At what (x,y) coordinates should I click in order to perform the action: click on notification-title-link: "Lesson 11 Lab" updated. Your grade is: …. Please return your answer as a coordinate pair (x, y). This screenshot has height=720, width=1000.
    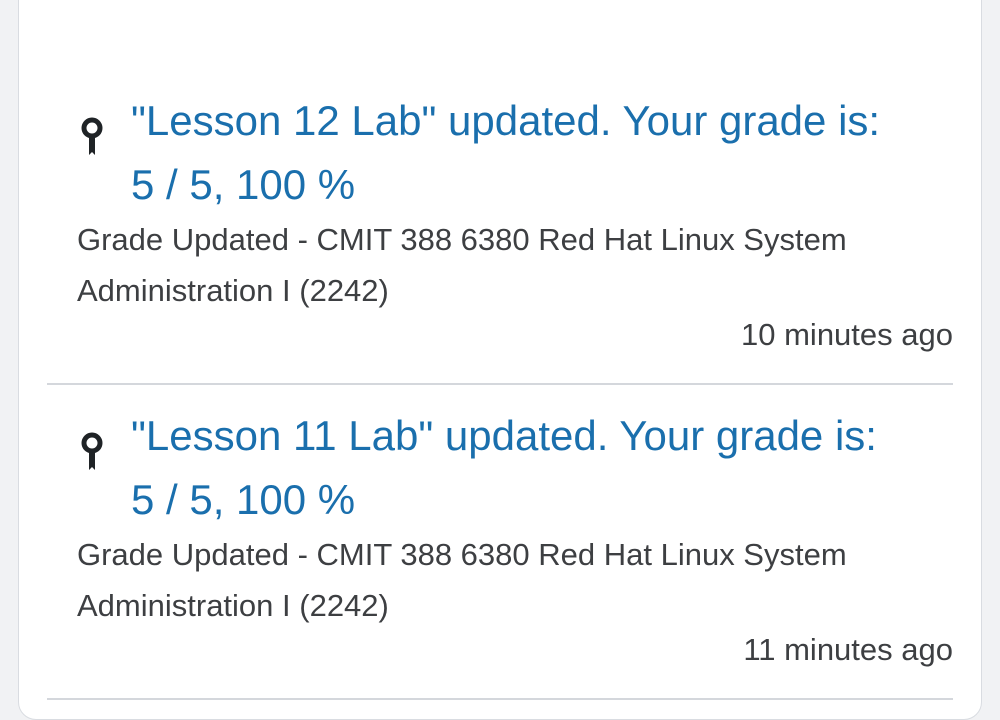
    Looking at the image, I should click on (541, 468).